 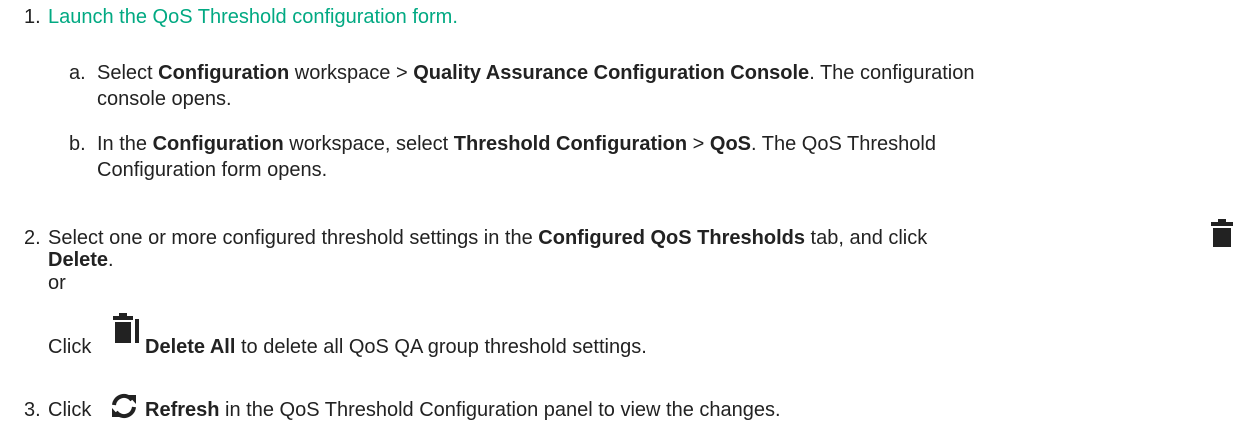 What do you see at coordinates (78, 260) in the screenshot?
I see `delete-label: Delete` at bounding box center [78, 260].